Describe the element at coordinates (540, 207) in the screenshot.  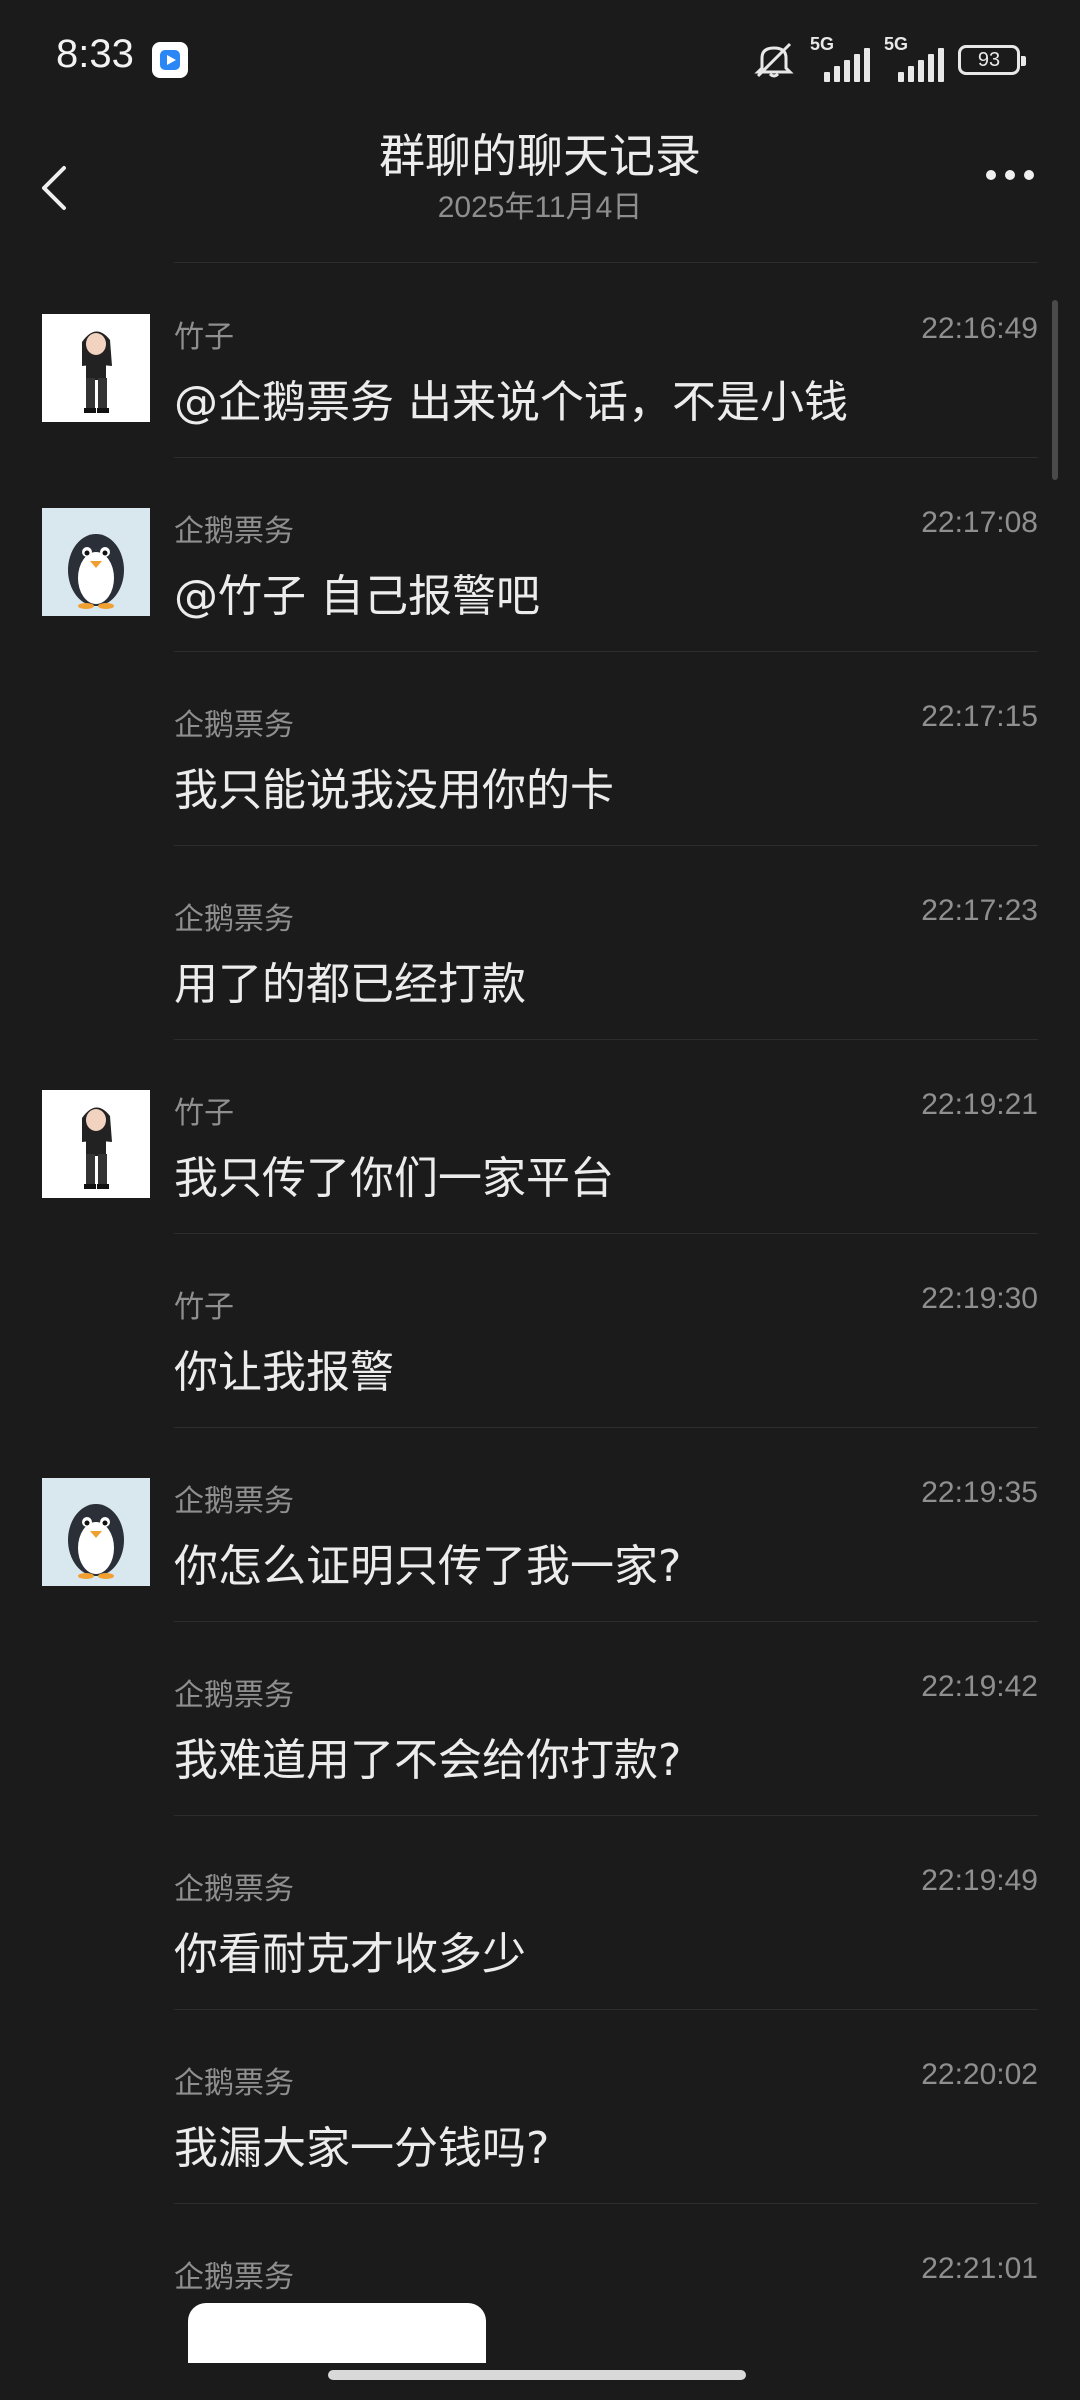
I see `page-date: 2025年11月4日` at that location.